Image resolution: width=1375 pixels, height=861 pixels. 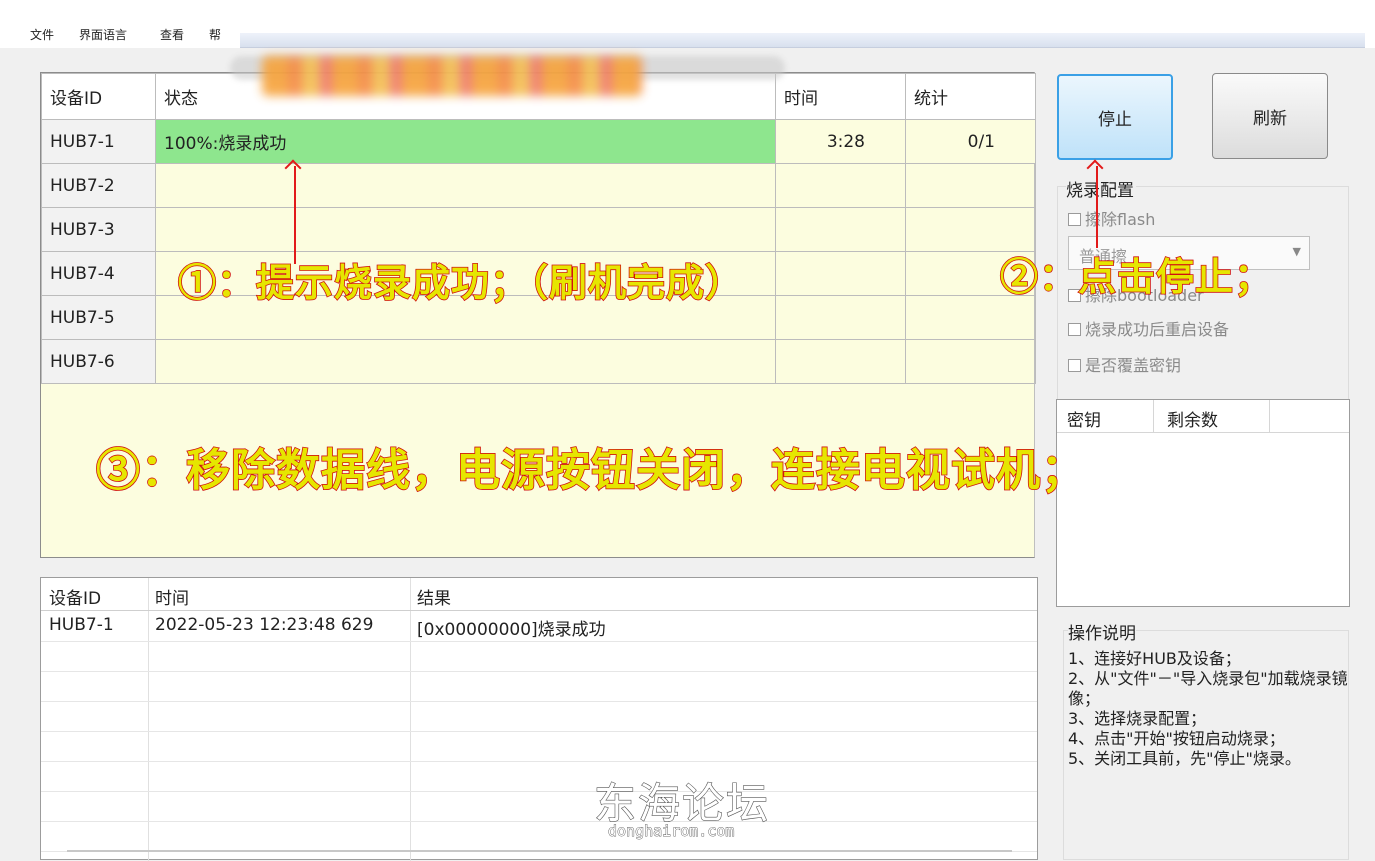 What do you see at coordinates (98, 229) in the screenshot?
I see `device-id: HUB7-3` at bounding box center [98, 229].